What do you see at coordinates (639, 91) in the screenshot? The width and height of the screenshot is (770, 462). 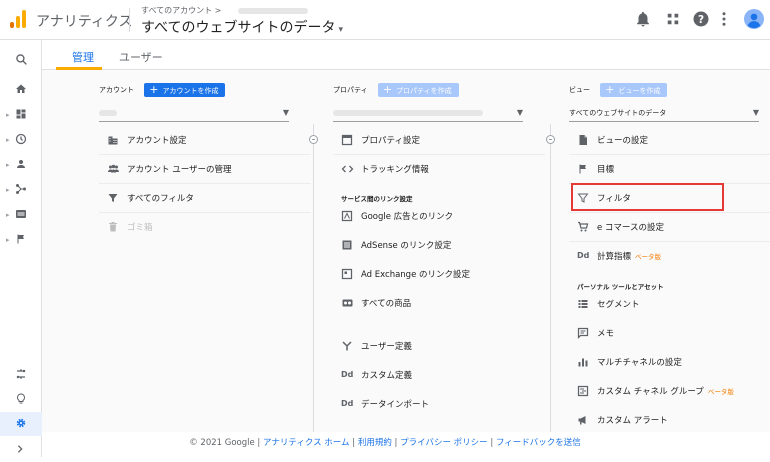 I see `create-view-label: ビューを作成` at bounding box center [639, 91].